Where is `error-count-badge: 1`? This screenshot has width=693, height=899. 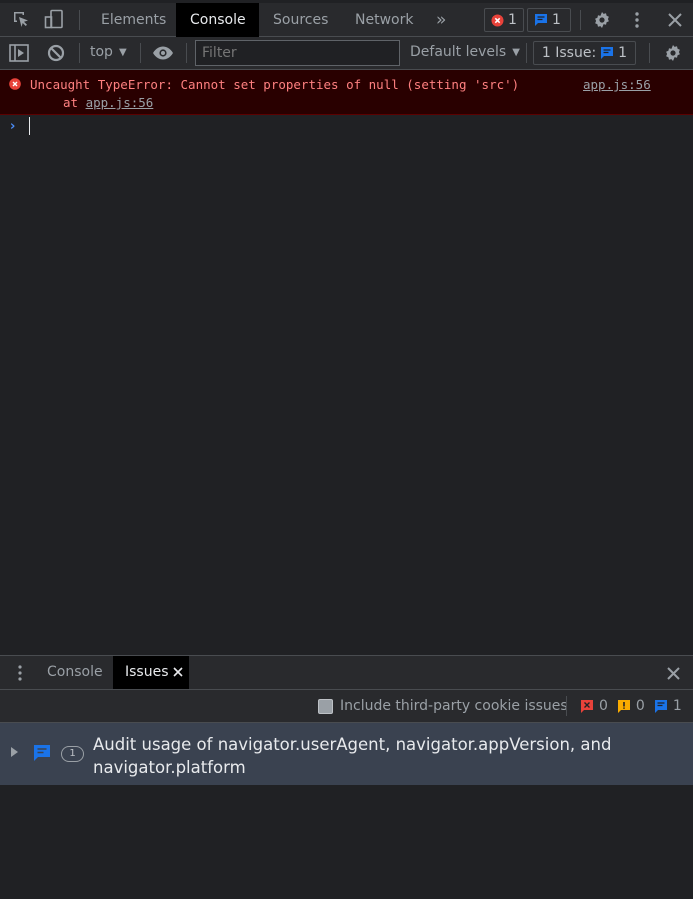
error-count-badge: 1 is located at coordinates (504, 20).